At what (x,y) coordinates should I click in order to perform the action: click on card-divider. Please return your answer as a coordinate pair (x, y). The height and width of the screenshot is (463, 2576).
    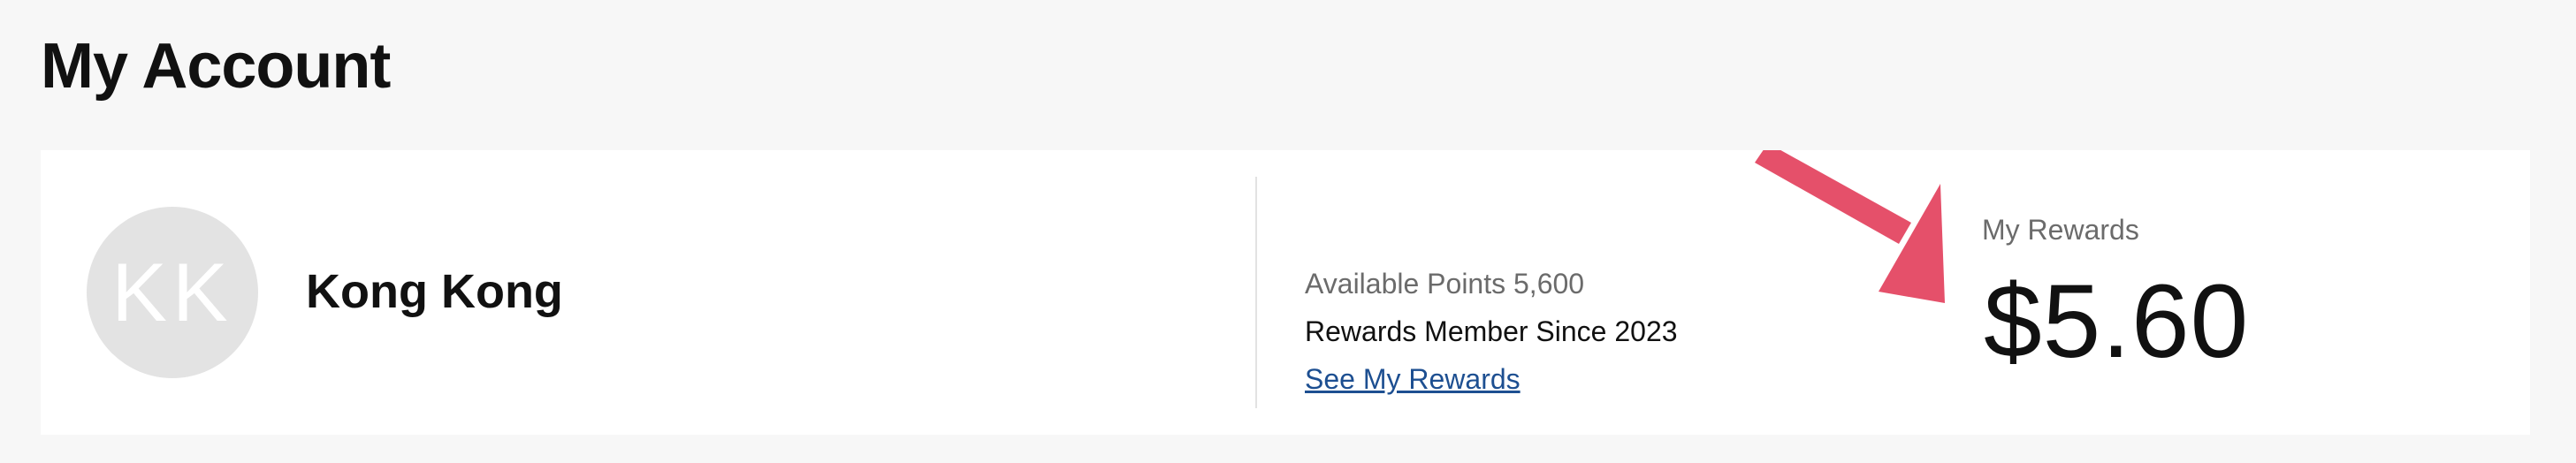
    Looking at the image, I should click on (1256, 292).